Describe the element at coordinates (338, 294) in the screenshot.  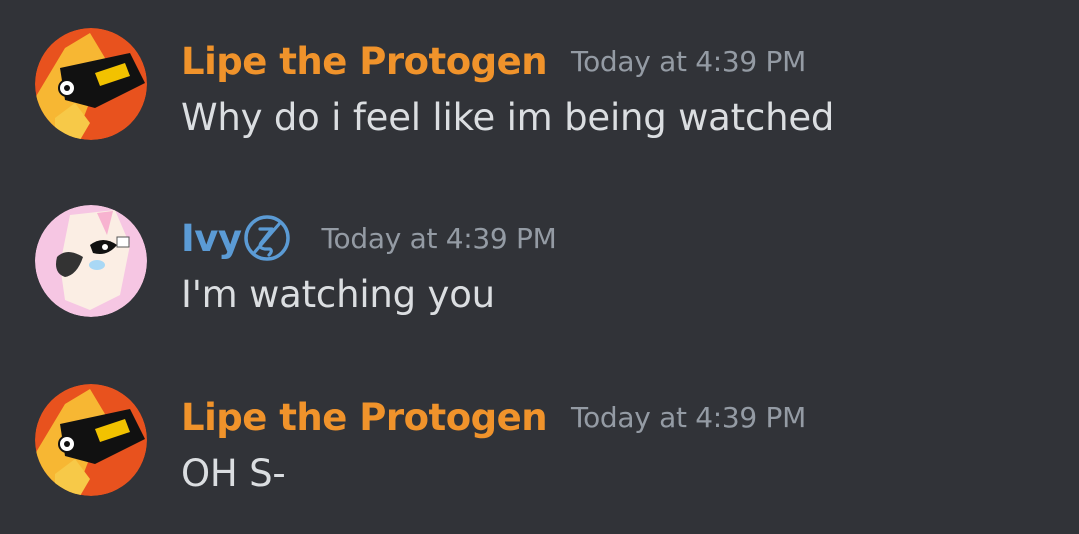
I see `message-text: I'm watching you` at that location.